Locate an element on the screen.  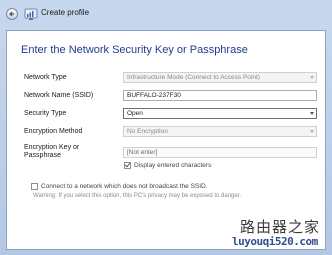
display-chars-label: Display entered characters is located at coordinates (173, 165).